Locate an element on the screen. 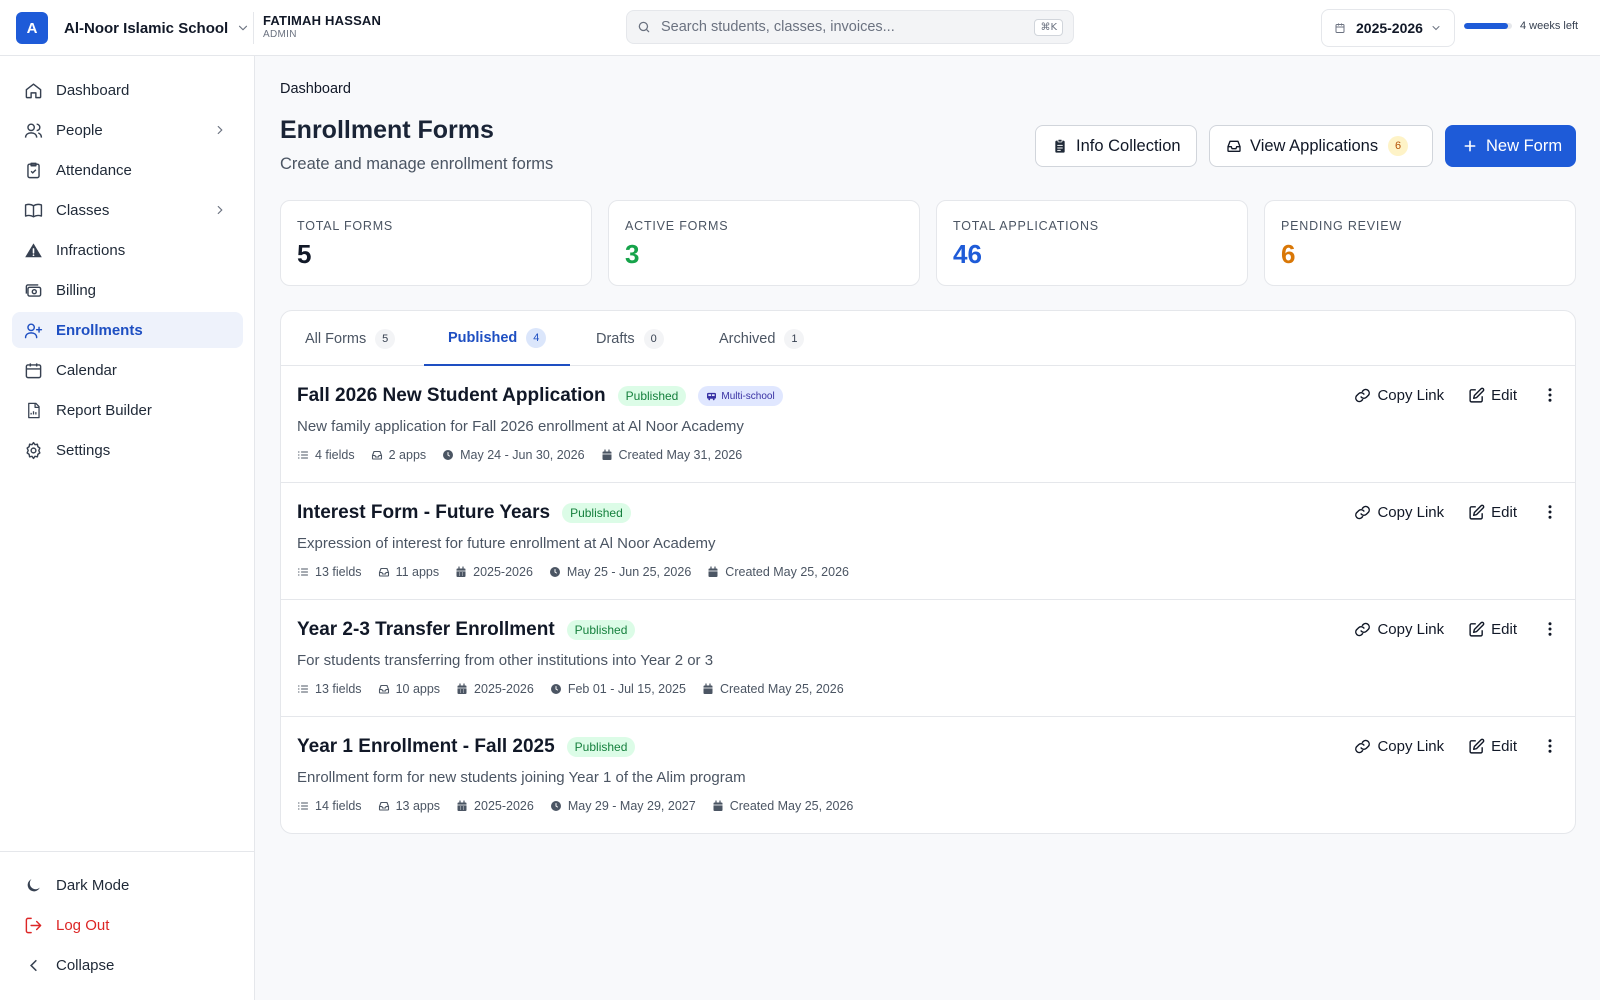  sidebar-item-enrollments: Enrollments is located at coordinates (127, 330).